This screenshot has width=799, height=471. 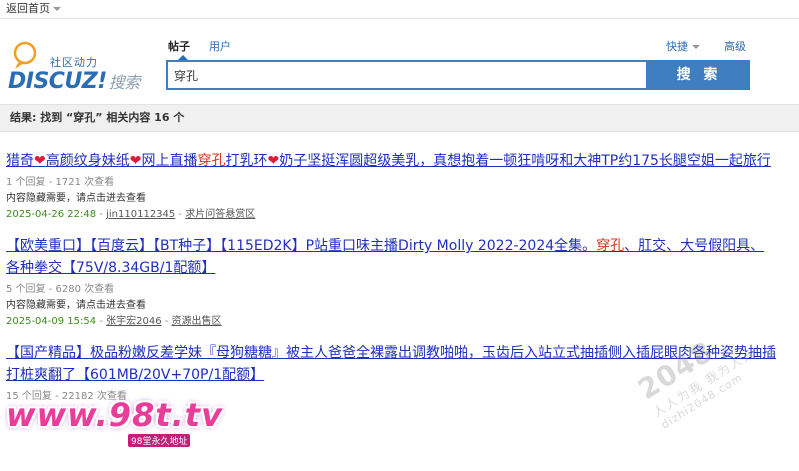 I want to click on title-text: 打乳环, so click(x=246, y=161).